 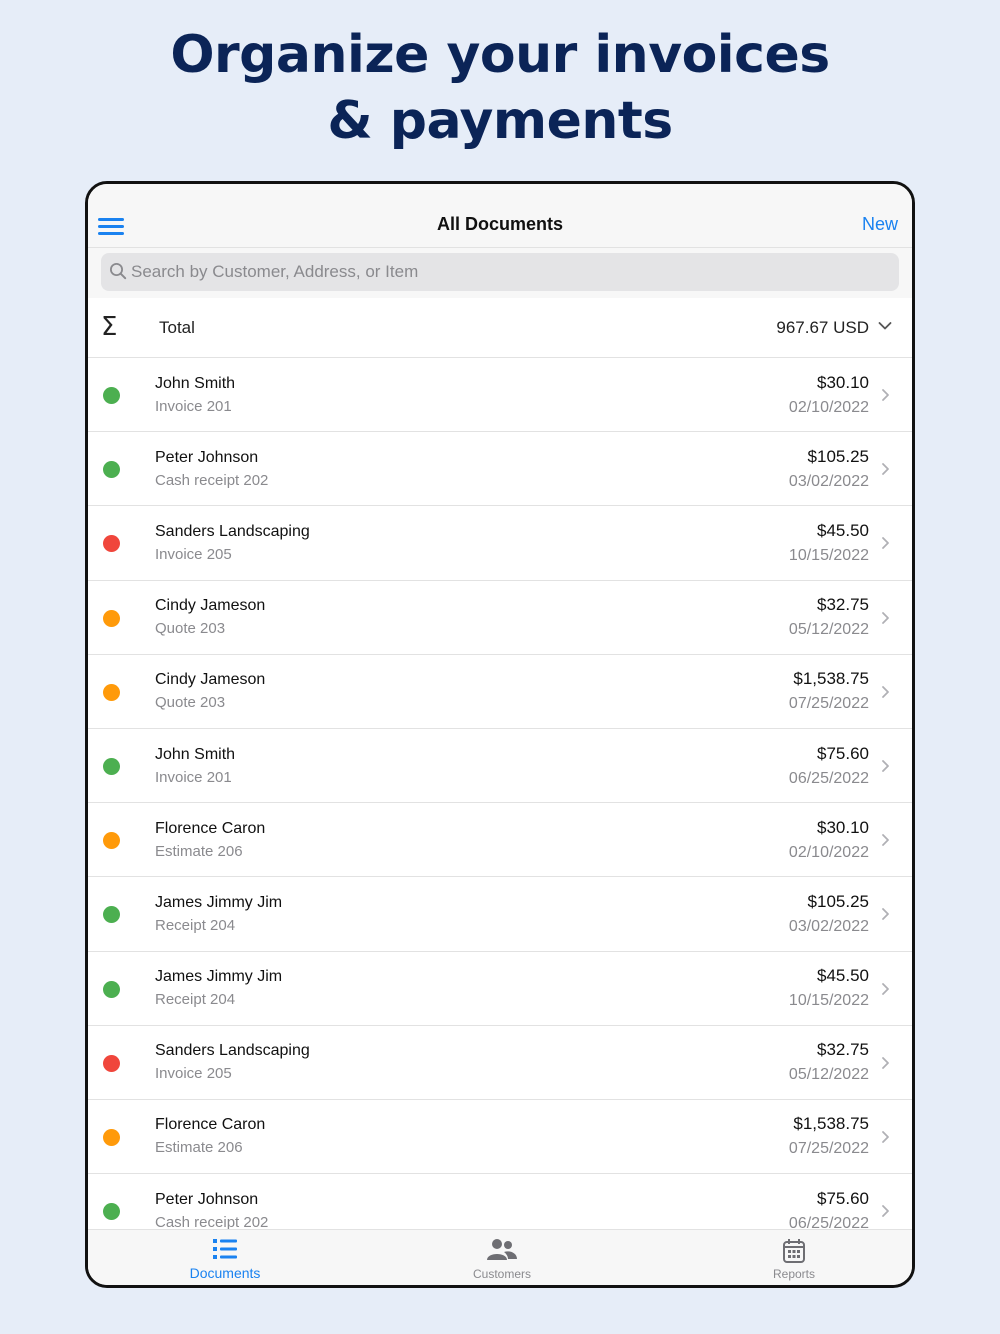 I want to click on search-field, so click(x=500, y=272).